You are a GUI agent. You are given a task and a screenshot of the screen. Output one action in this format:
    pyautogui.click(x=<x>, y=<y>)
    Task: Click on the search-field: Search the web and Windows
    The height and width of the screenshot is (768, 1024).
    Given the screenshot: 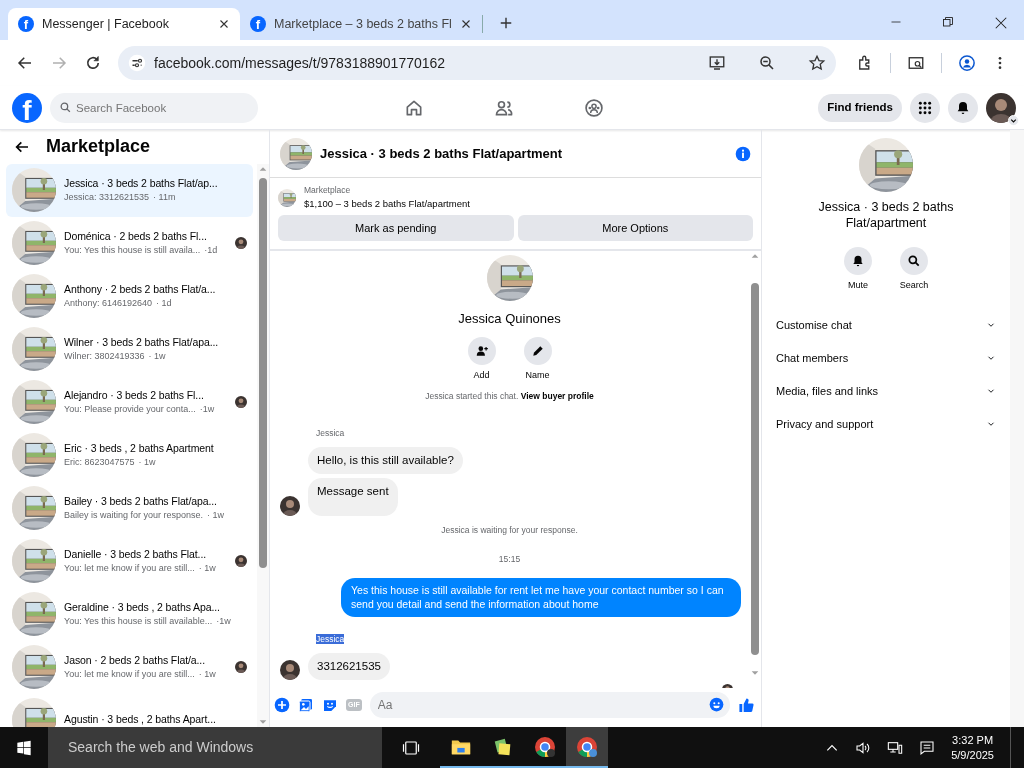 What is the action you would take?
    pyautogui.click(x=215, y=747)
    